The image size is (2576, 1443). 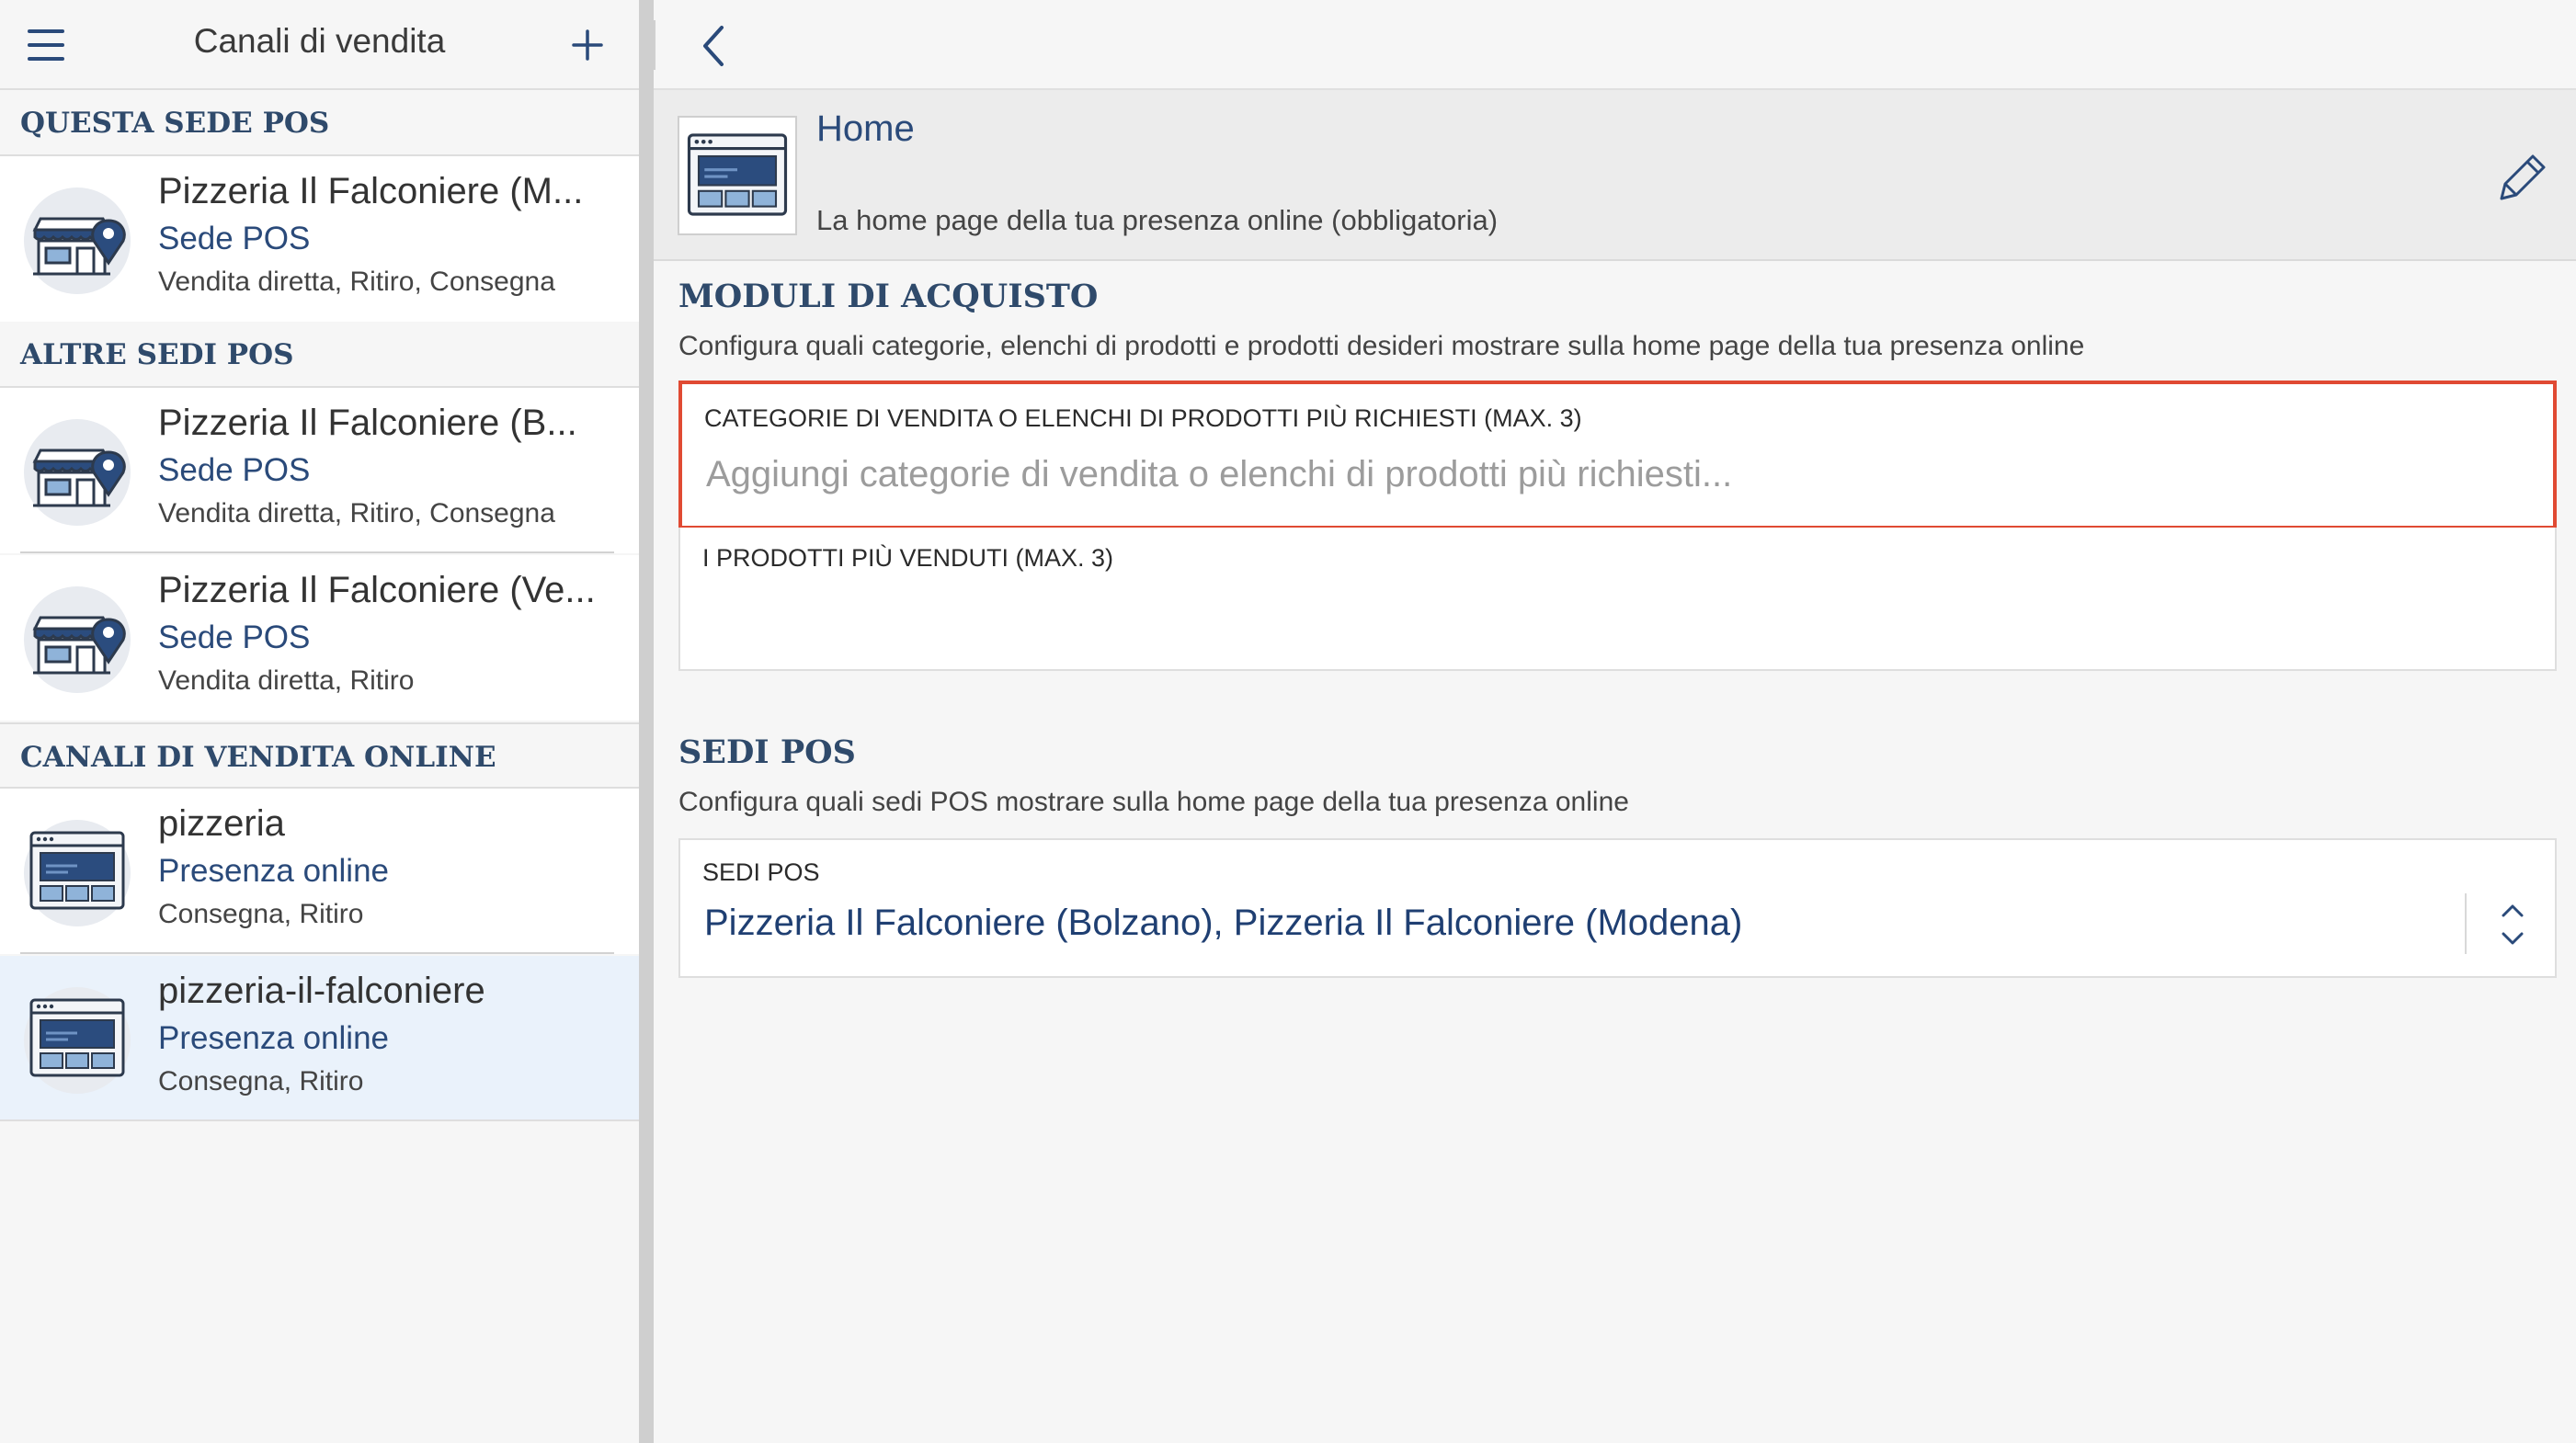 What do you see at coordinates (2521, 178) in the screenshot?
I see `pencil-edit-icon` at bounding box center [2521, 178].